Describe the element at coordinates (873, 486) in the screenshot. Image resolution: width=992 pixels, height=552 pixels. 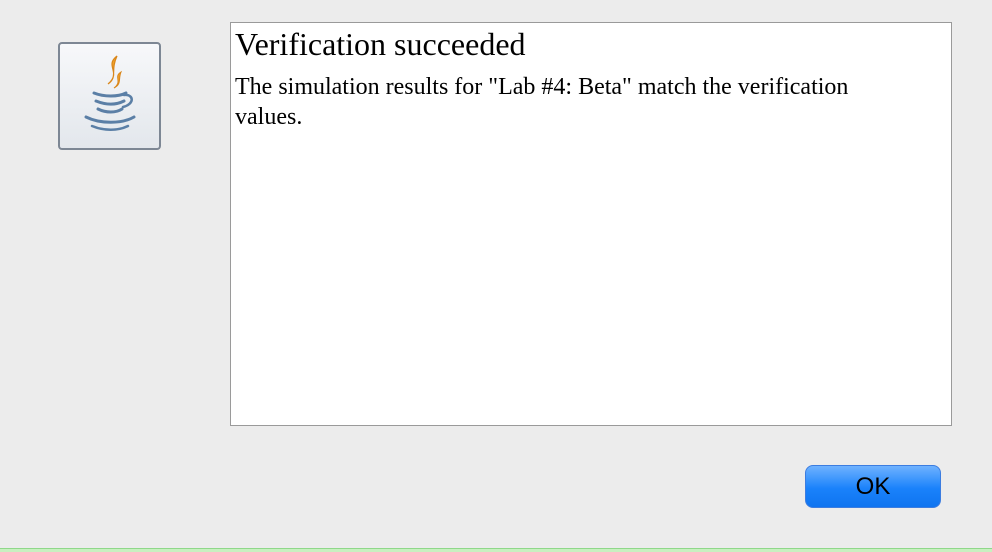
I see `ok-button: OK` at that location.